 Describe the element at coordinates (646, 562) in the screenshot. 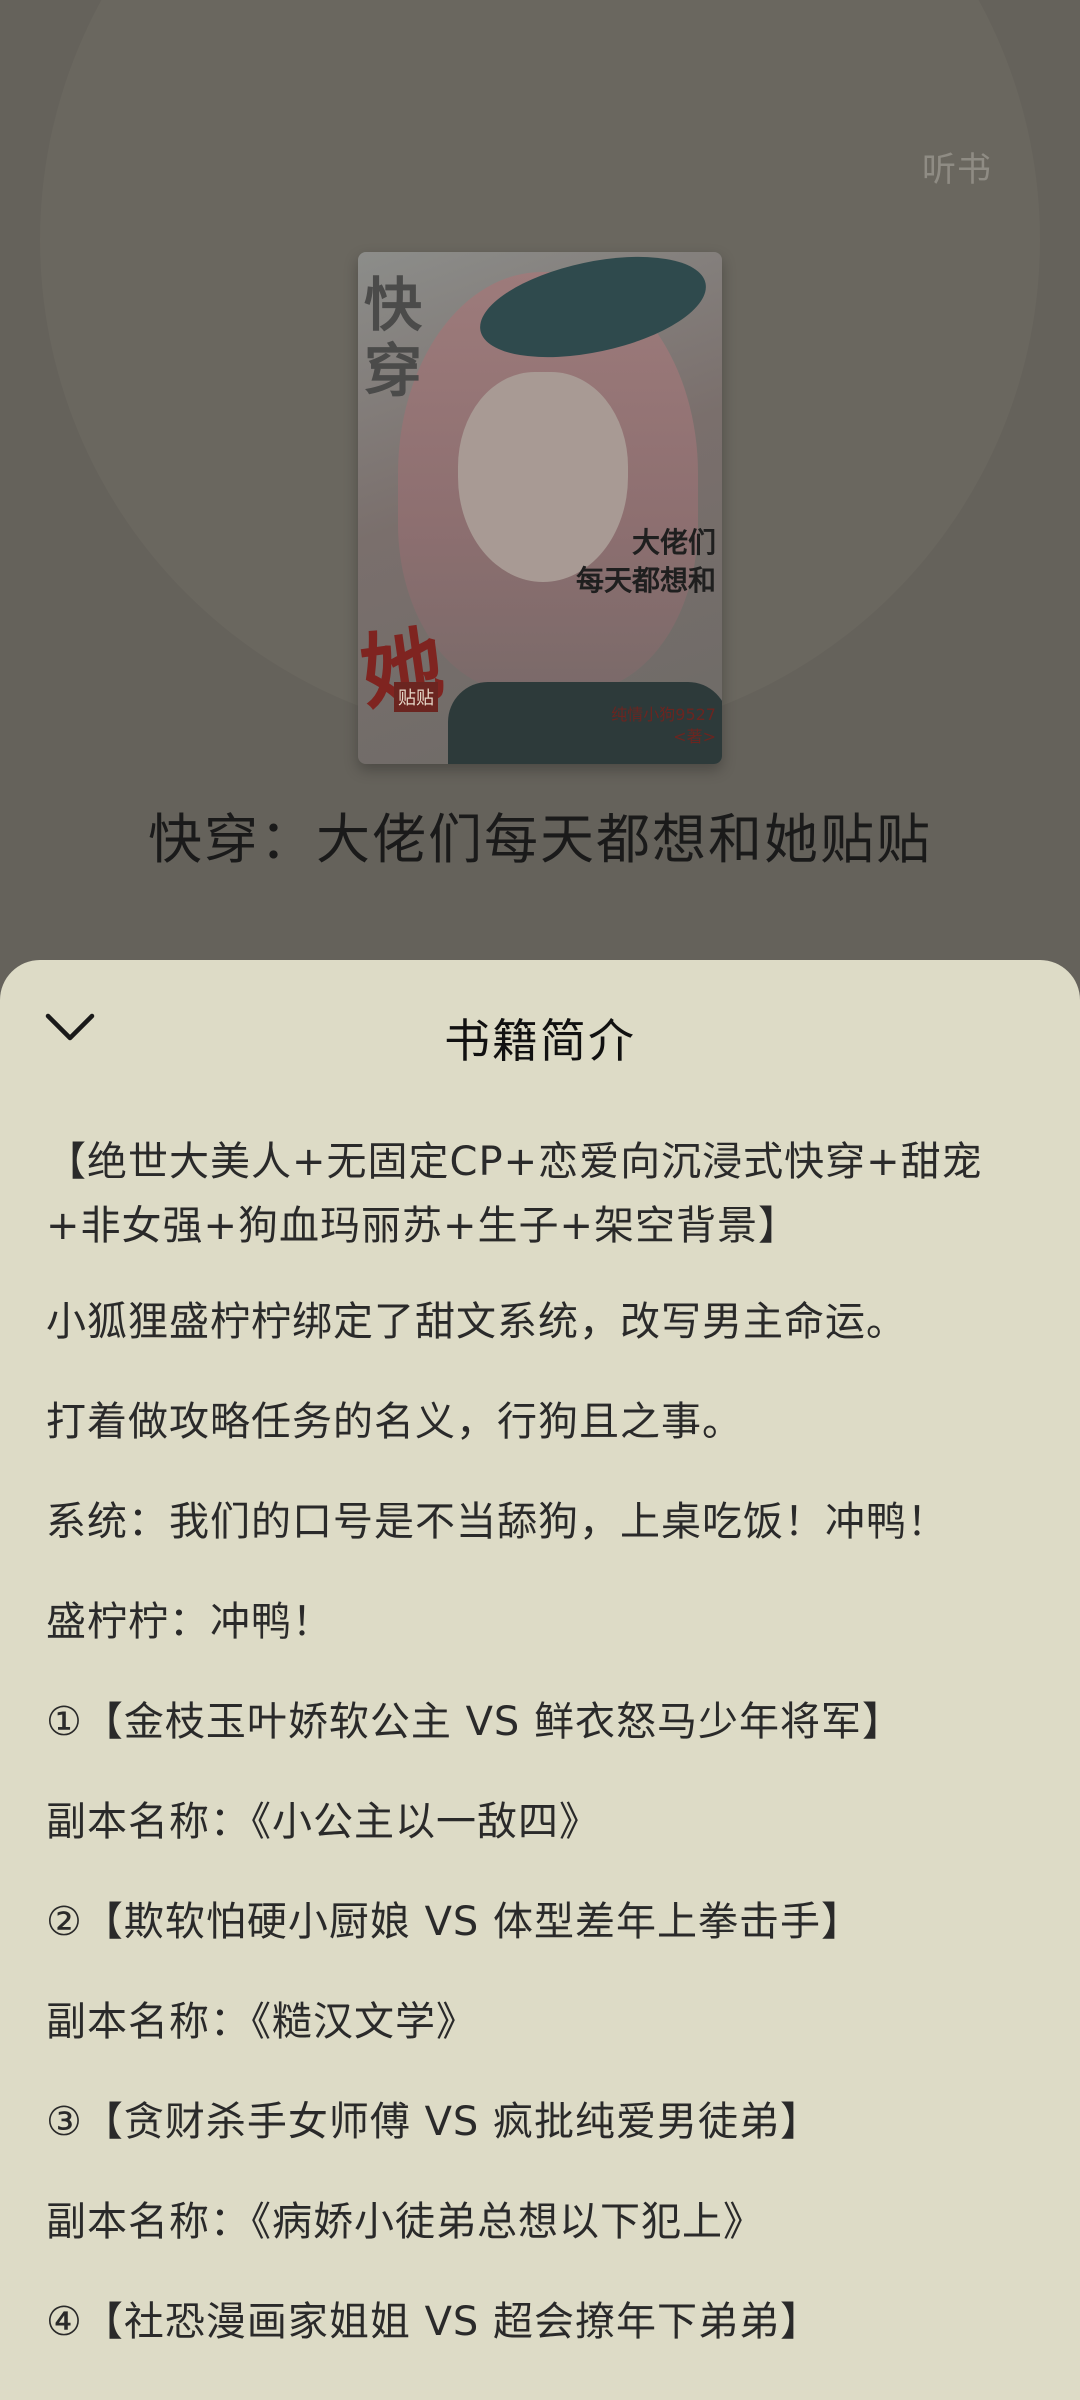

I see `cover-title-right: 大佬们 每天都想和` at that location.